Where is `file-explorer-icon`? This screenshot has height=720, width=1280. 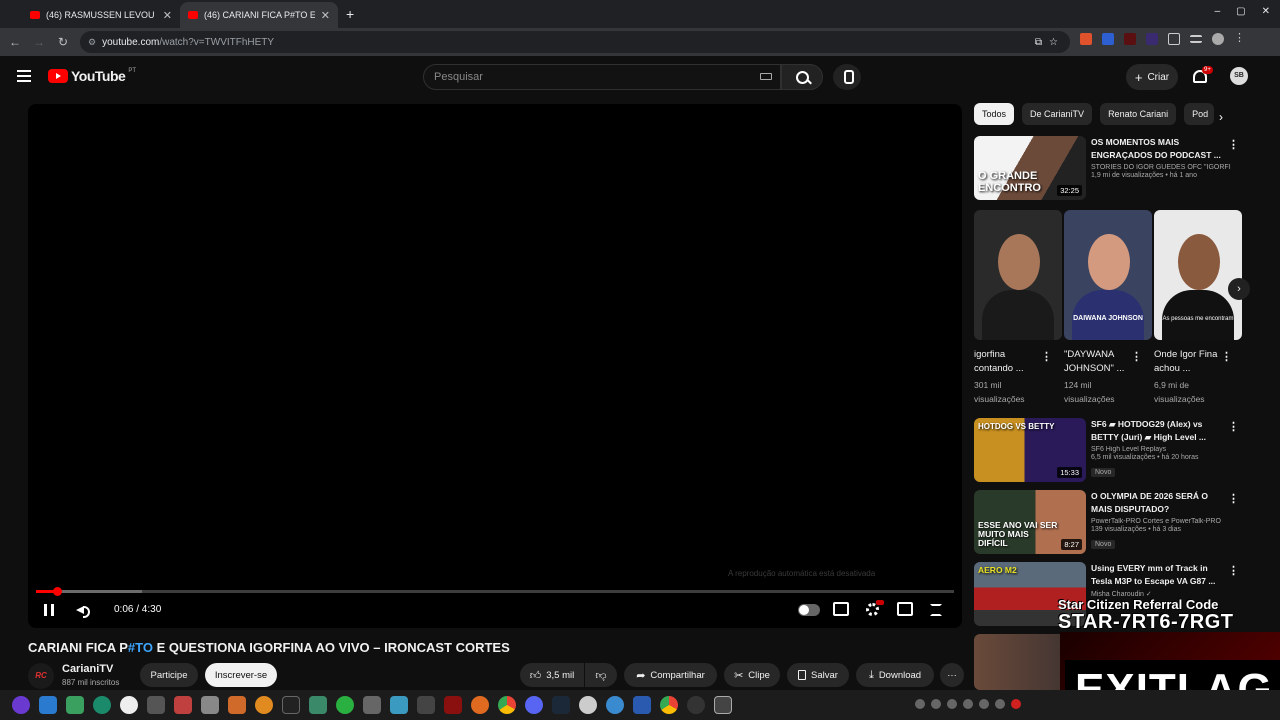 file-explorer-icon is located at coordinates (48, 705).